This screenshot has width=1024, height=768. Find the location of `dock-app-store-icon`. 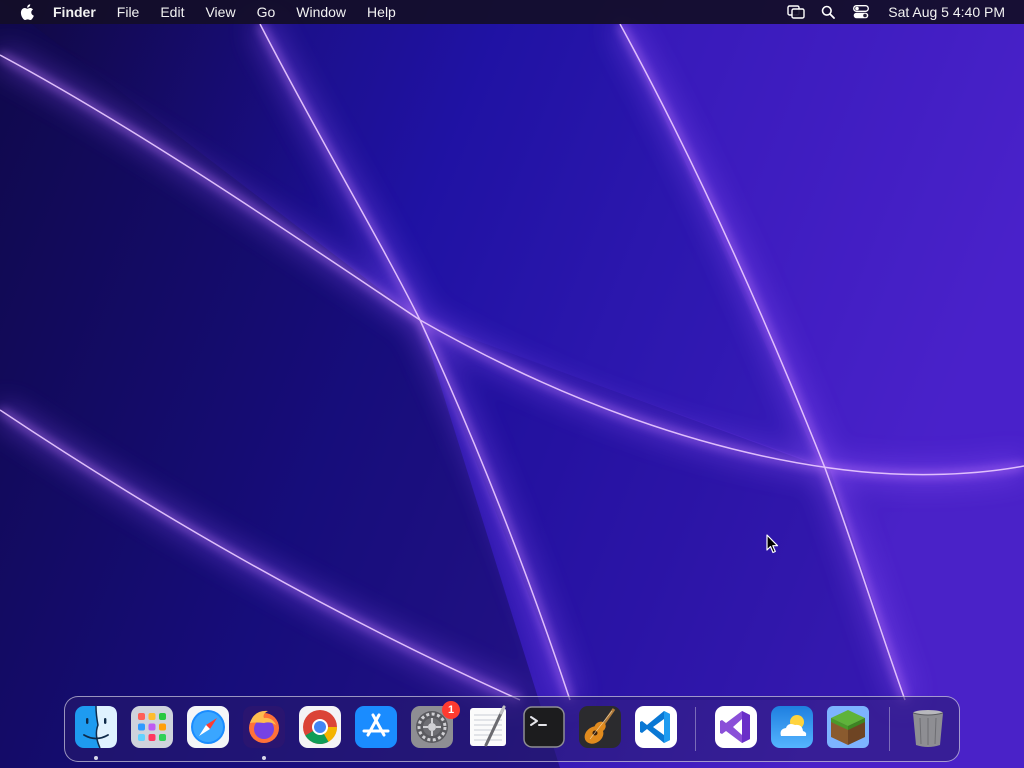

dock-app-store-icon is located at coordinates (376, 727).